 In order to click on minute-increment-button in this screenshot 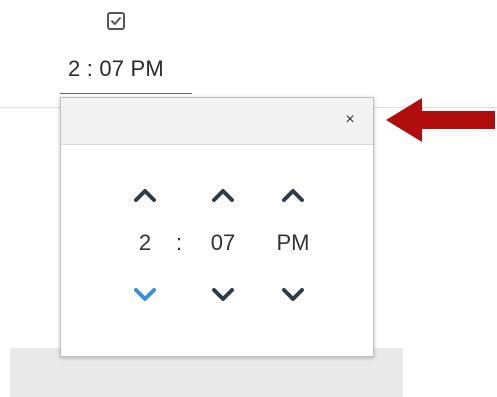, I will do `click(223, 195)`.